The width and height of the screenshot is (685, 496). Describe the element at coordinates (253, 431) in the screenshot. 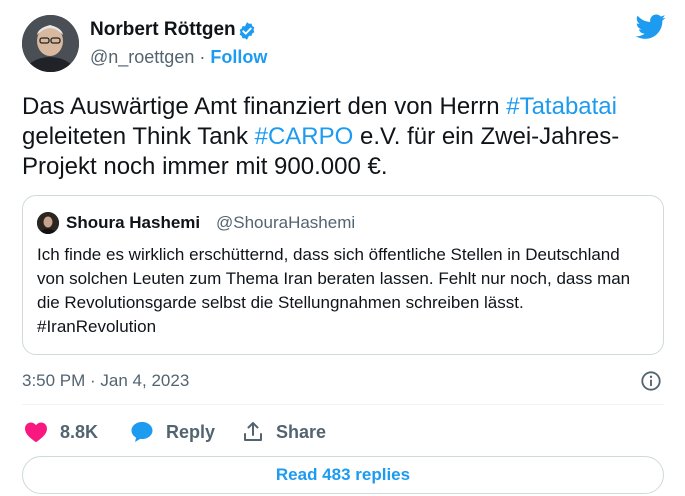

I see `share-icon` at that location.